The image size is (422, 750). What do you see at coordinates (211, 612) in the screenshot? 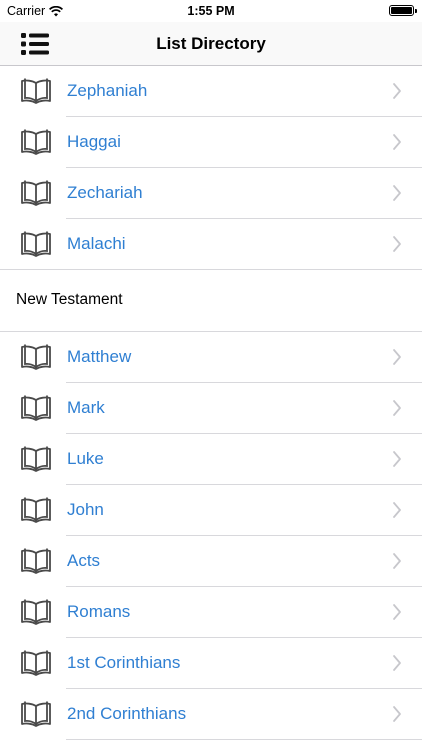
I see `list-item-romans: Romans` at bounding box center [211, 612].